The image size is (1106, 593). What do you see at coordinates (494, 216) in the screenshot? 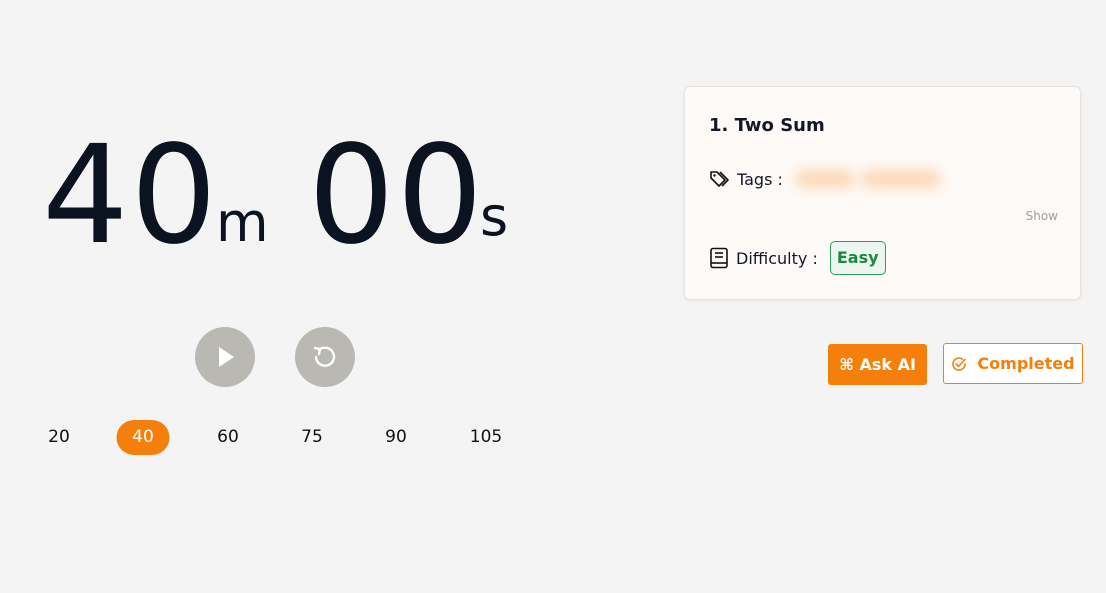
I see `timer-seconds-unit: s` at bounding box center [494, 216].